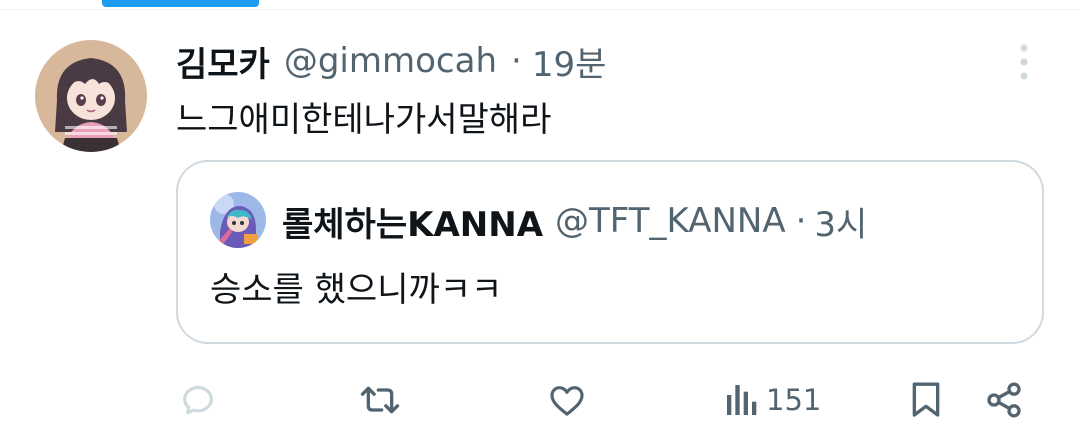  What do you see at coordinates (569, 61) in the screenshot?
I see `tweet-timestamp: 19분` at bounding box center [569, 61].